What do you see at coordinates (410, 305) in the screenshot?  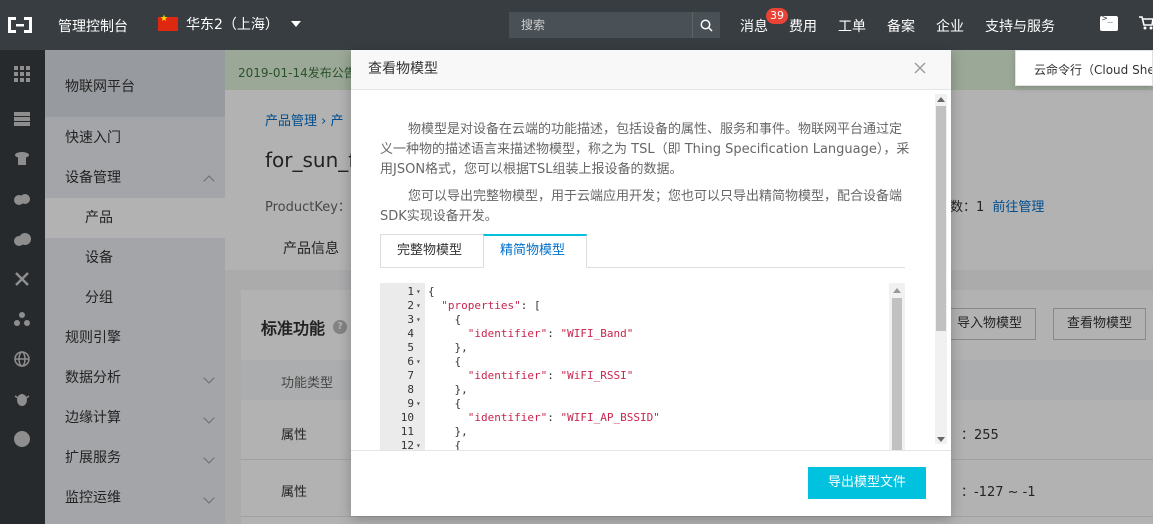 I see `line-number: 2` at bounding box center [410, 305].